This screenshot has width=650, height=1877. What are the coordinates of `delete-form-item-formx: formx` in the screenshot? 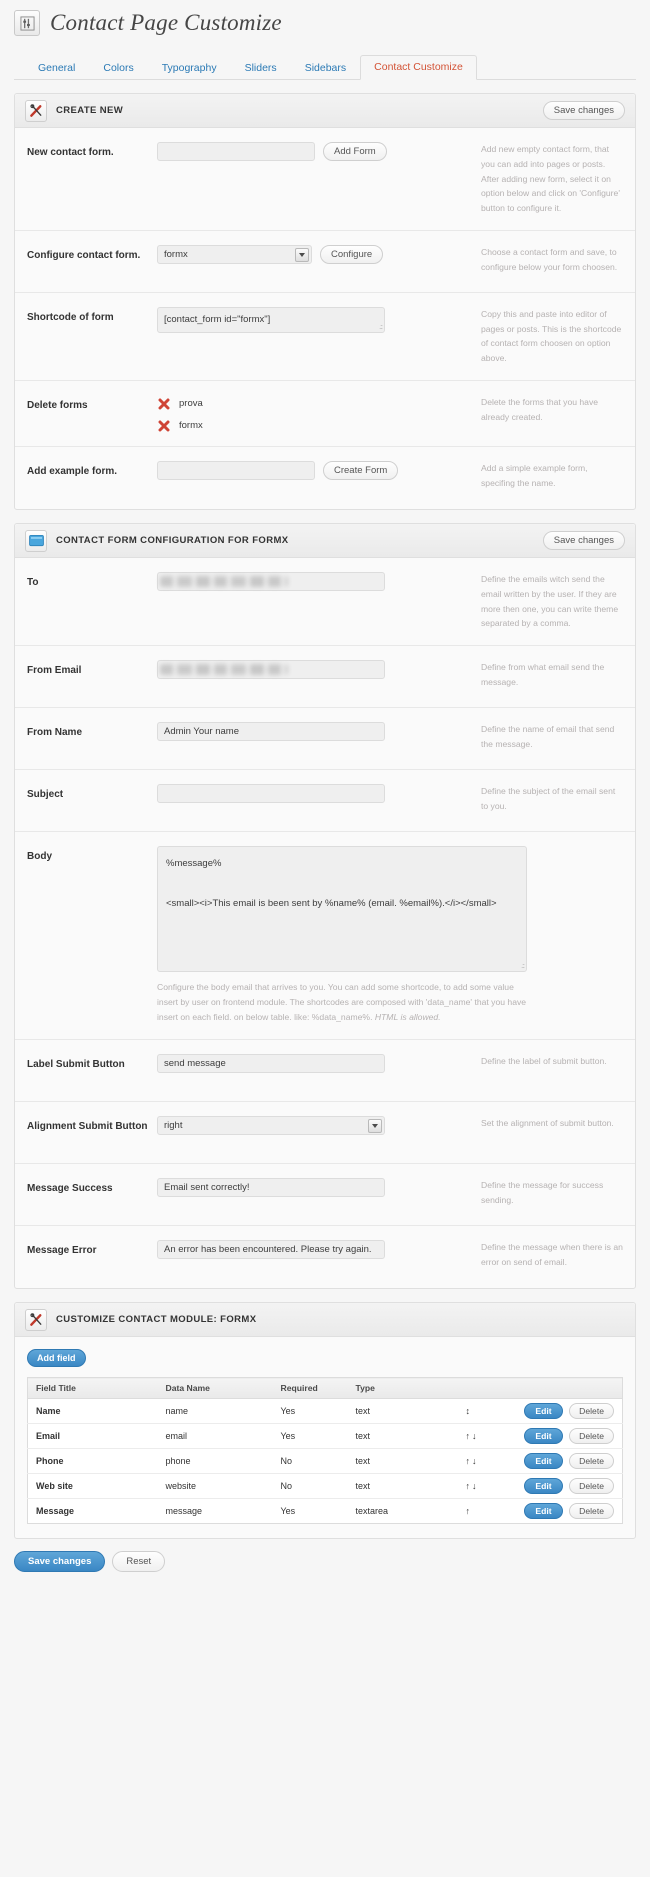 It's located at (315, 425).